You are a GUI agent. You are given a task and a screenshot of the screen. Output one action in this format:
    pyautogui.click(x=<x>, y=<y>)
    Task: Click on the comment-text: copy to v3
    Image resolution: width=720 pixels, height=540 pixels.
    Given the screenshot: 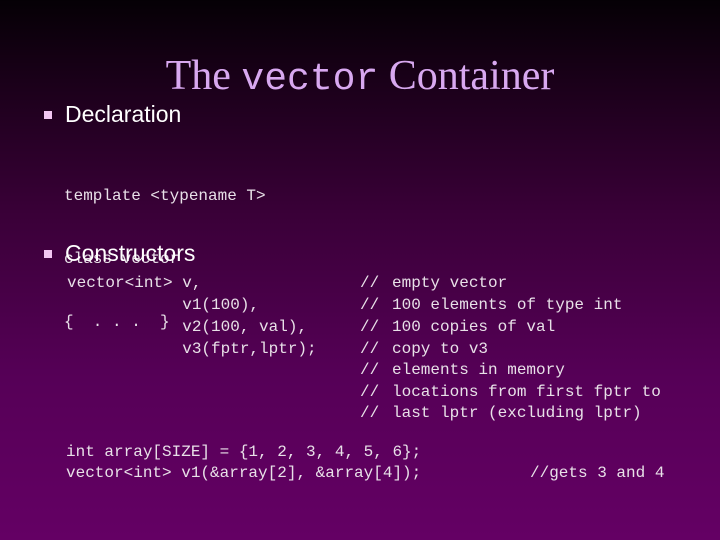 What is the action you would take?
    pyautogui.click(x=440, y=349)
    